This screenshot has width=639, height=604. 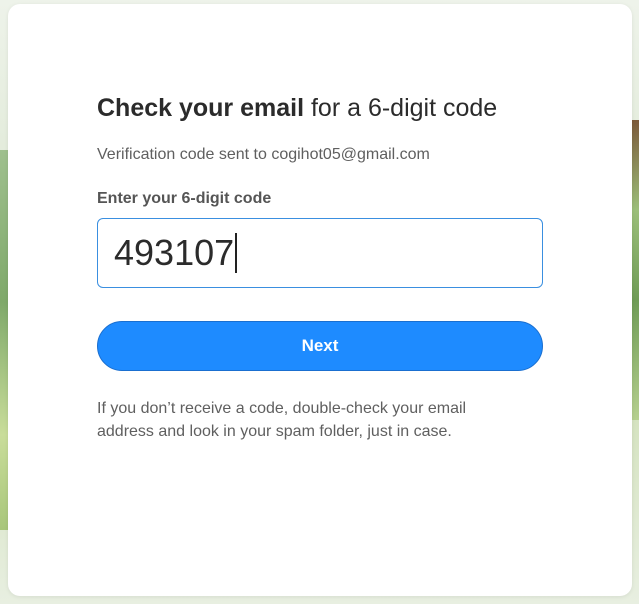 I want to click on next-button: Next, so click(x=320, y=346).